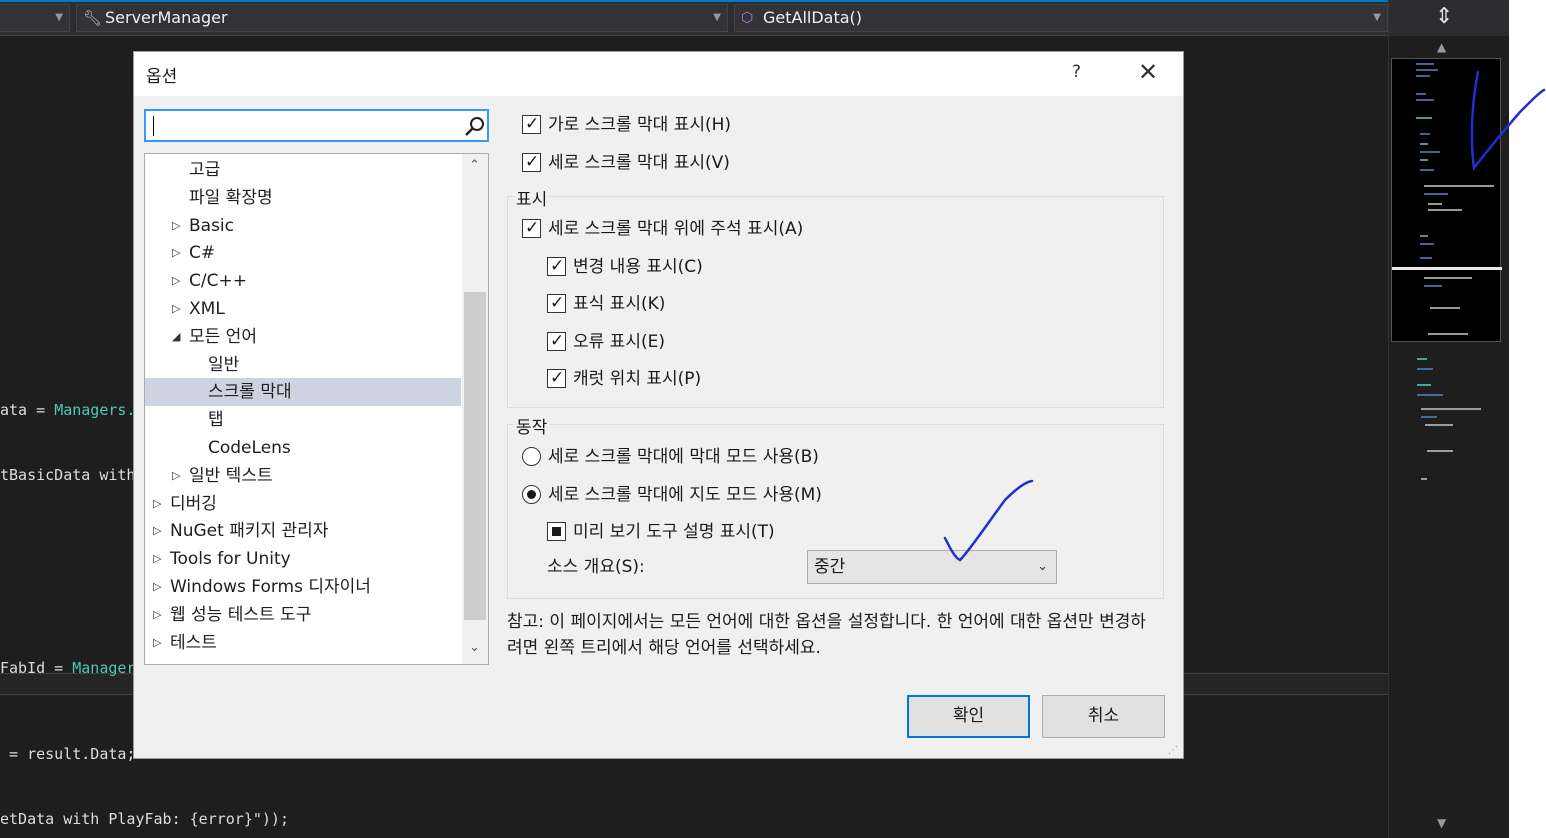 This screenshot has width=1546, height=838. I want to click on cancel-button: 취소, so click(1103, 716).